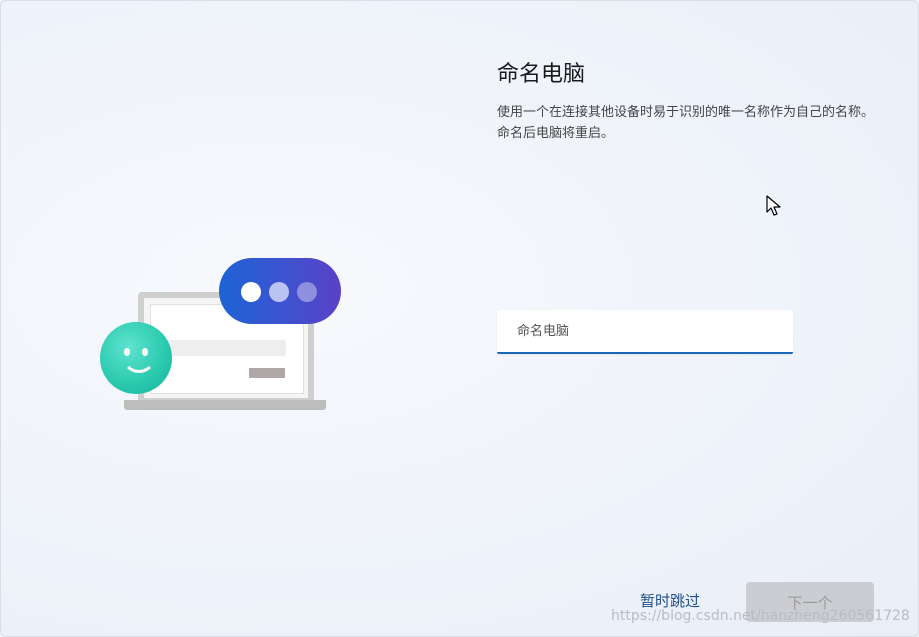 This screenshot has height=637, width=919. Describe the element at coordinates (686, 123) in the screenshot. I see `page-description: 使用一个在连接其他设备时易于识别的唯一名称作为自己的名称。命名后电脑将重启。` at that location.